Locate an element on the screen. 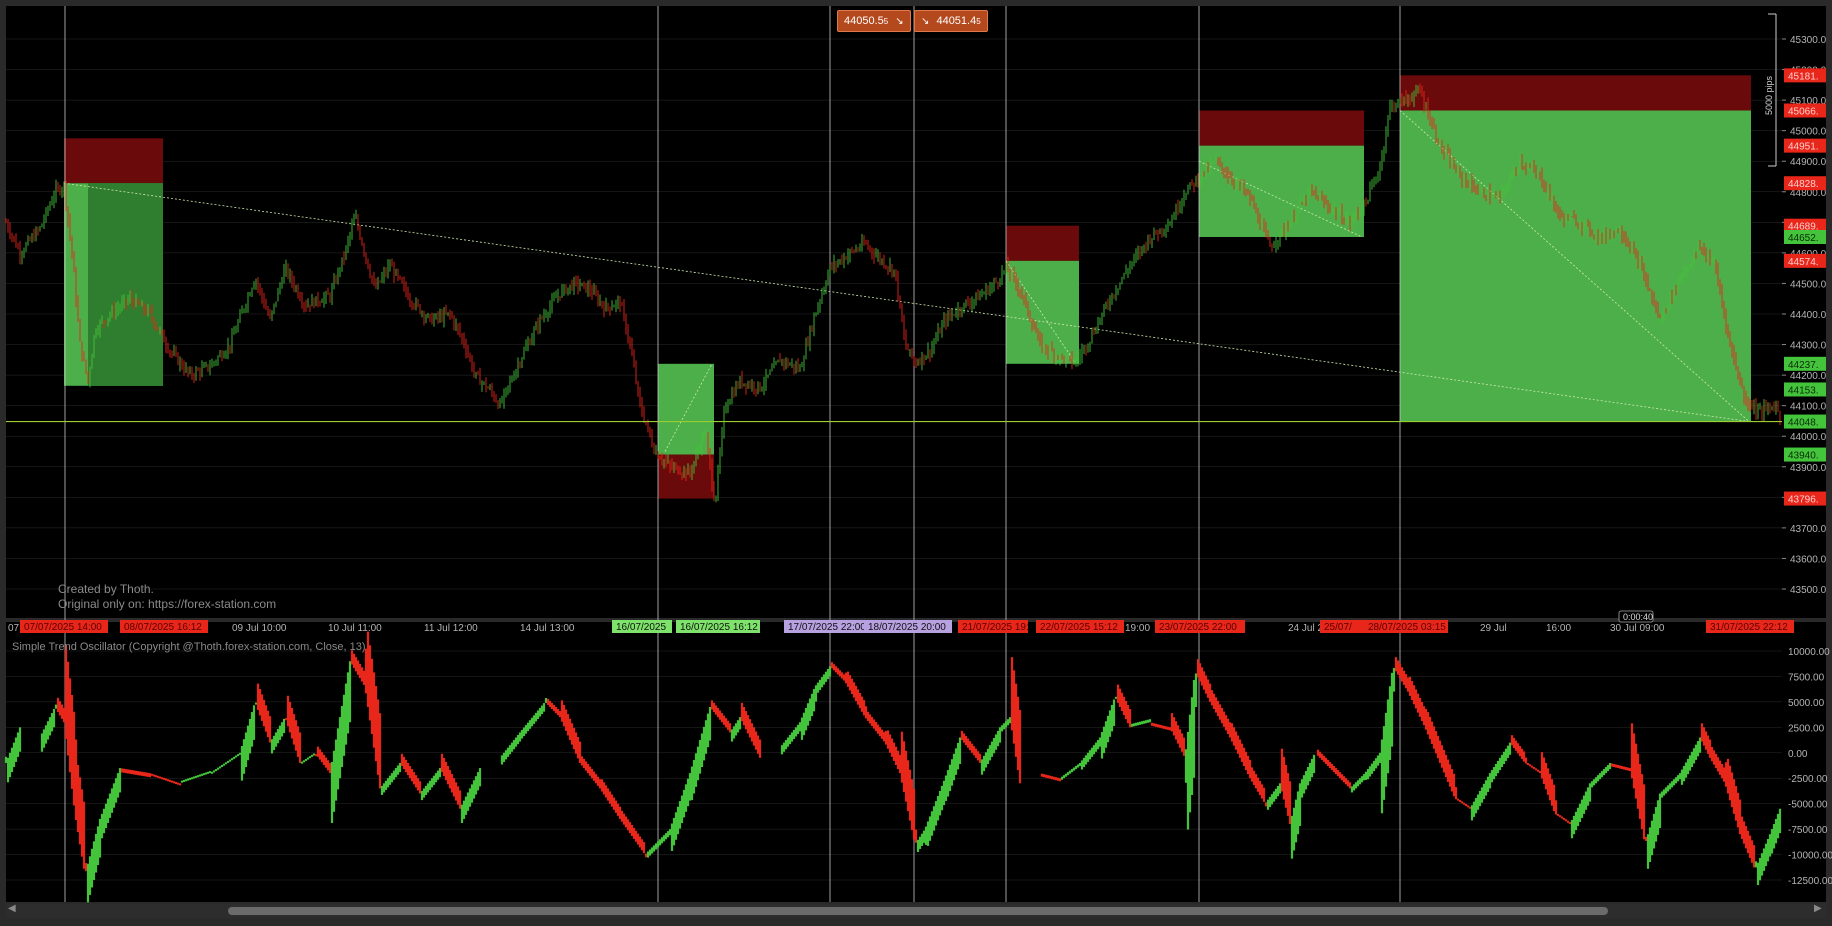  watermark-line-1: Created by Thoth. is located at coordinates (106, 589).